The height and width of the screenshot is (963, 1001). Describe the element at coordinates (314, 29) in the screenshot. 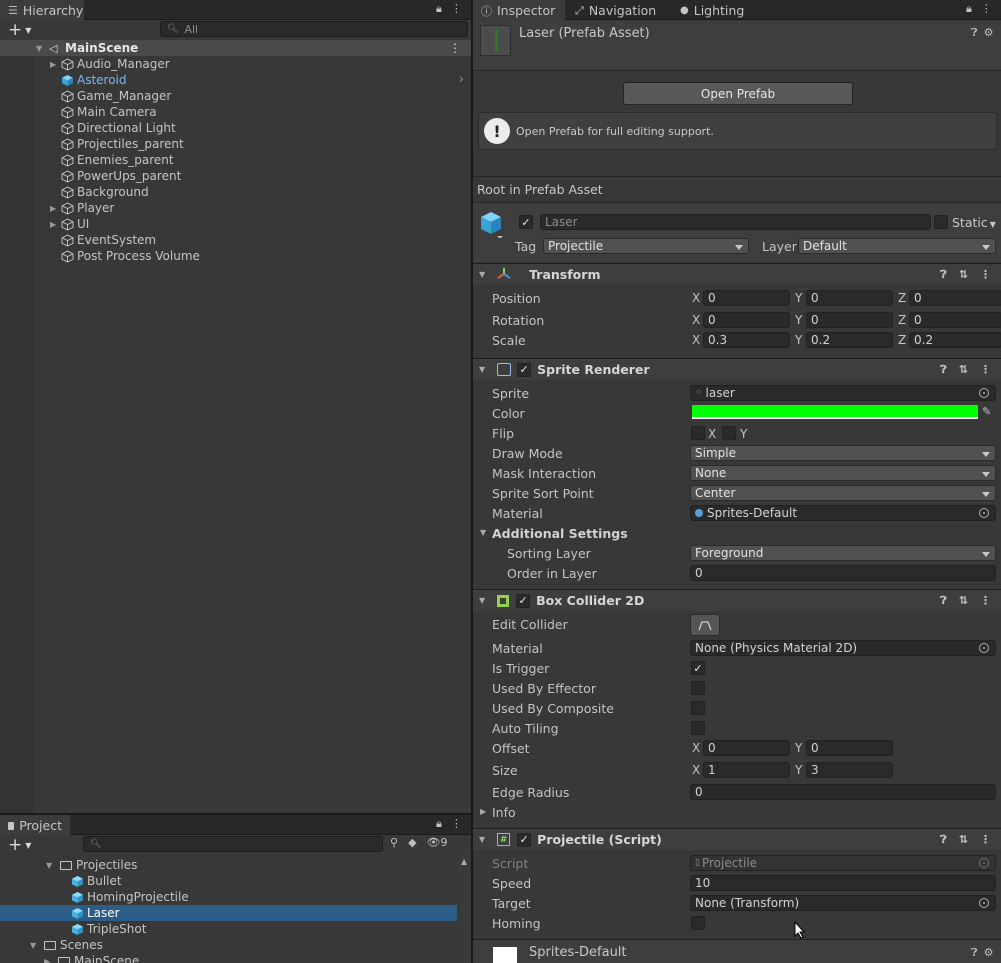

I see `hierarchy-search-input: 🔍︎ All` at that location.